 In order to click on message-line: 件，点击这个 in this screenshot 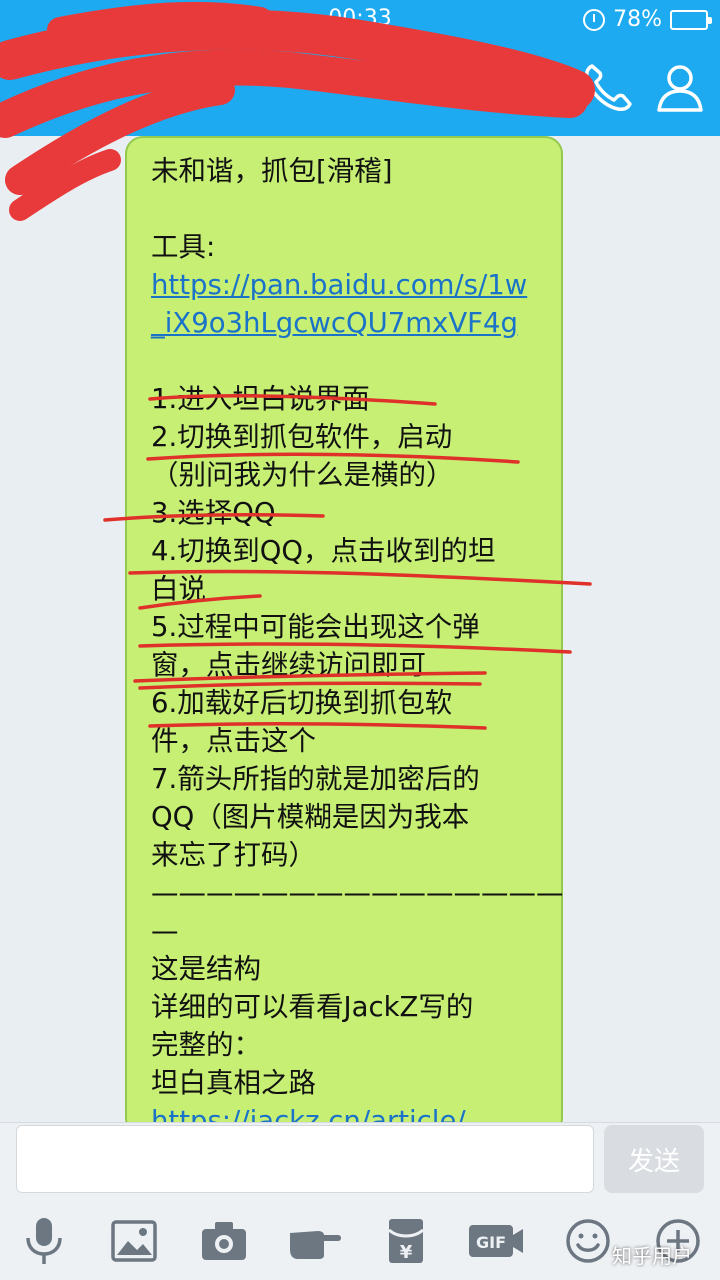, I will do `click(233, 741)`.